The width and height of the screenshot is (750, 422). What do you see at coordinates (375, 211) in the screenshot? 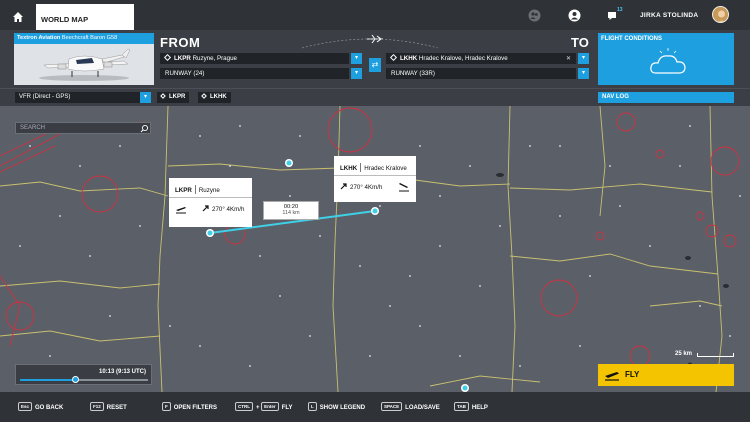
I see `waypoint-marker-destination` at bounding box center [375, 211].